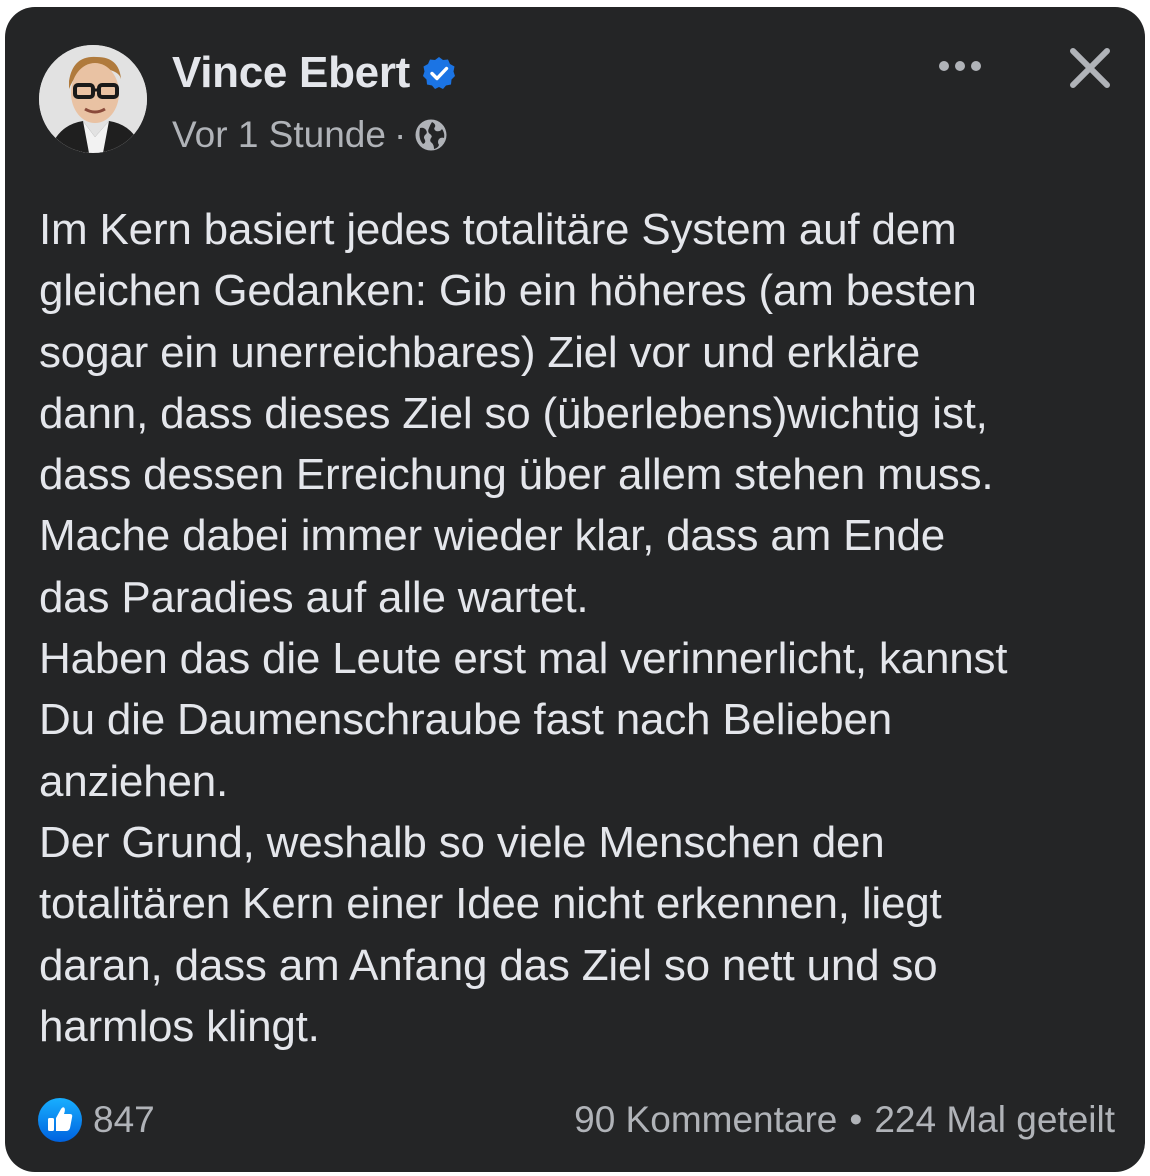  I want to click on reactions-summary: 847, so click(96, 1120).